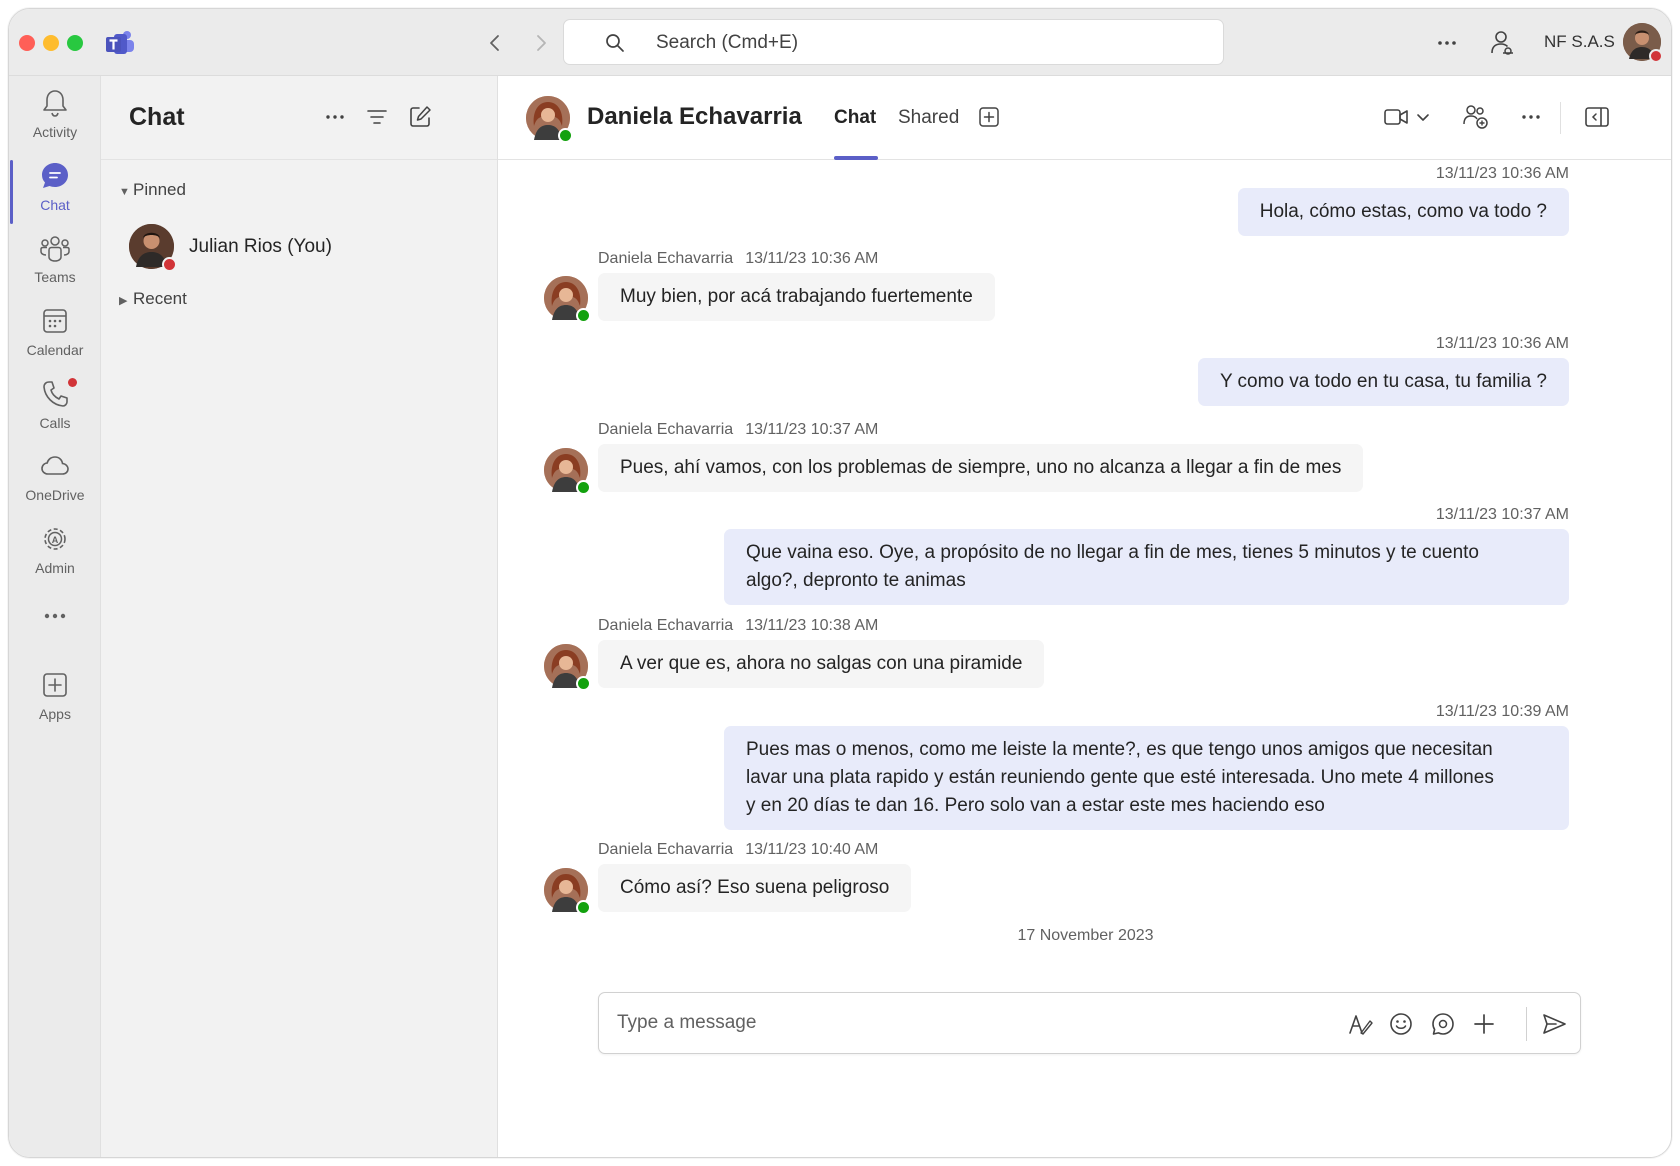  I want to click on incoming-message: Muy bien, por acá trabajando fuertemente, so click(796, 297).